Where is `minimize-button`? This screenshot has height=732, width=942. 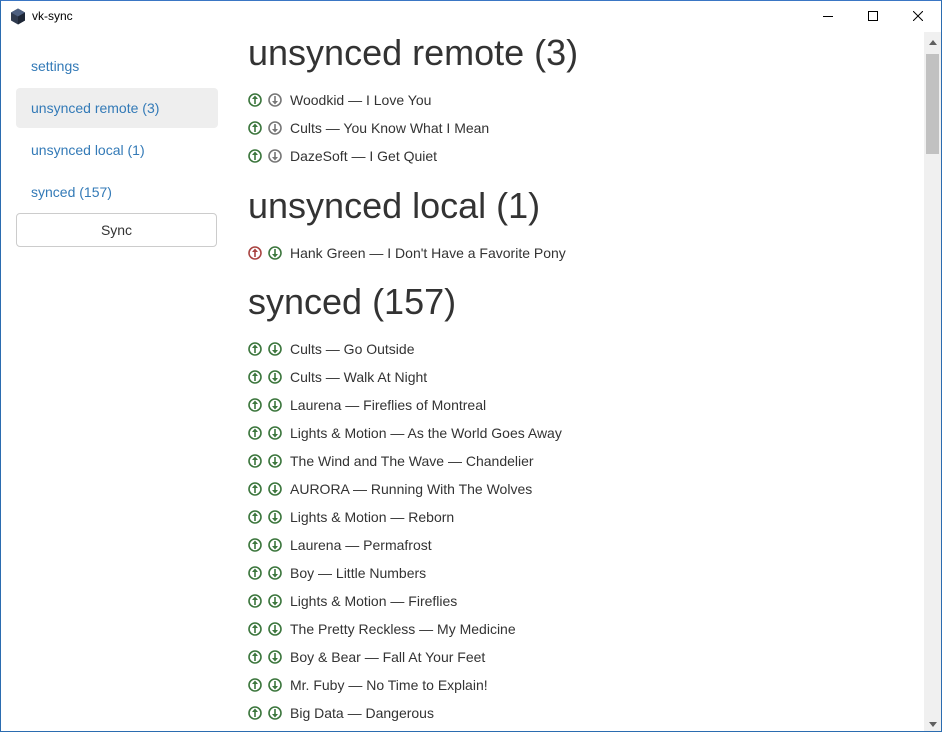 minimize-button is located at coordinates (828, 16).